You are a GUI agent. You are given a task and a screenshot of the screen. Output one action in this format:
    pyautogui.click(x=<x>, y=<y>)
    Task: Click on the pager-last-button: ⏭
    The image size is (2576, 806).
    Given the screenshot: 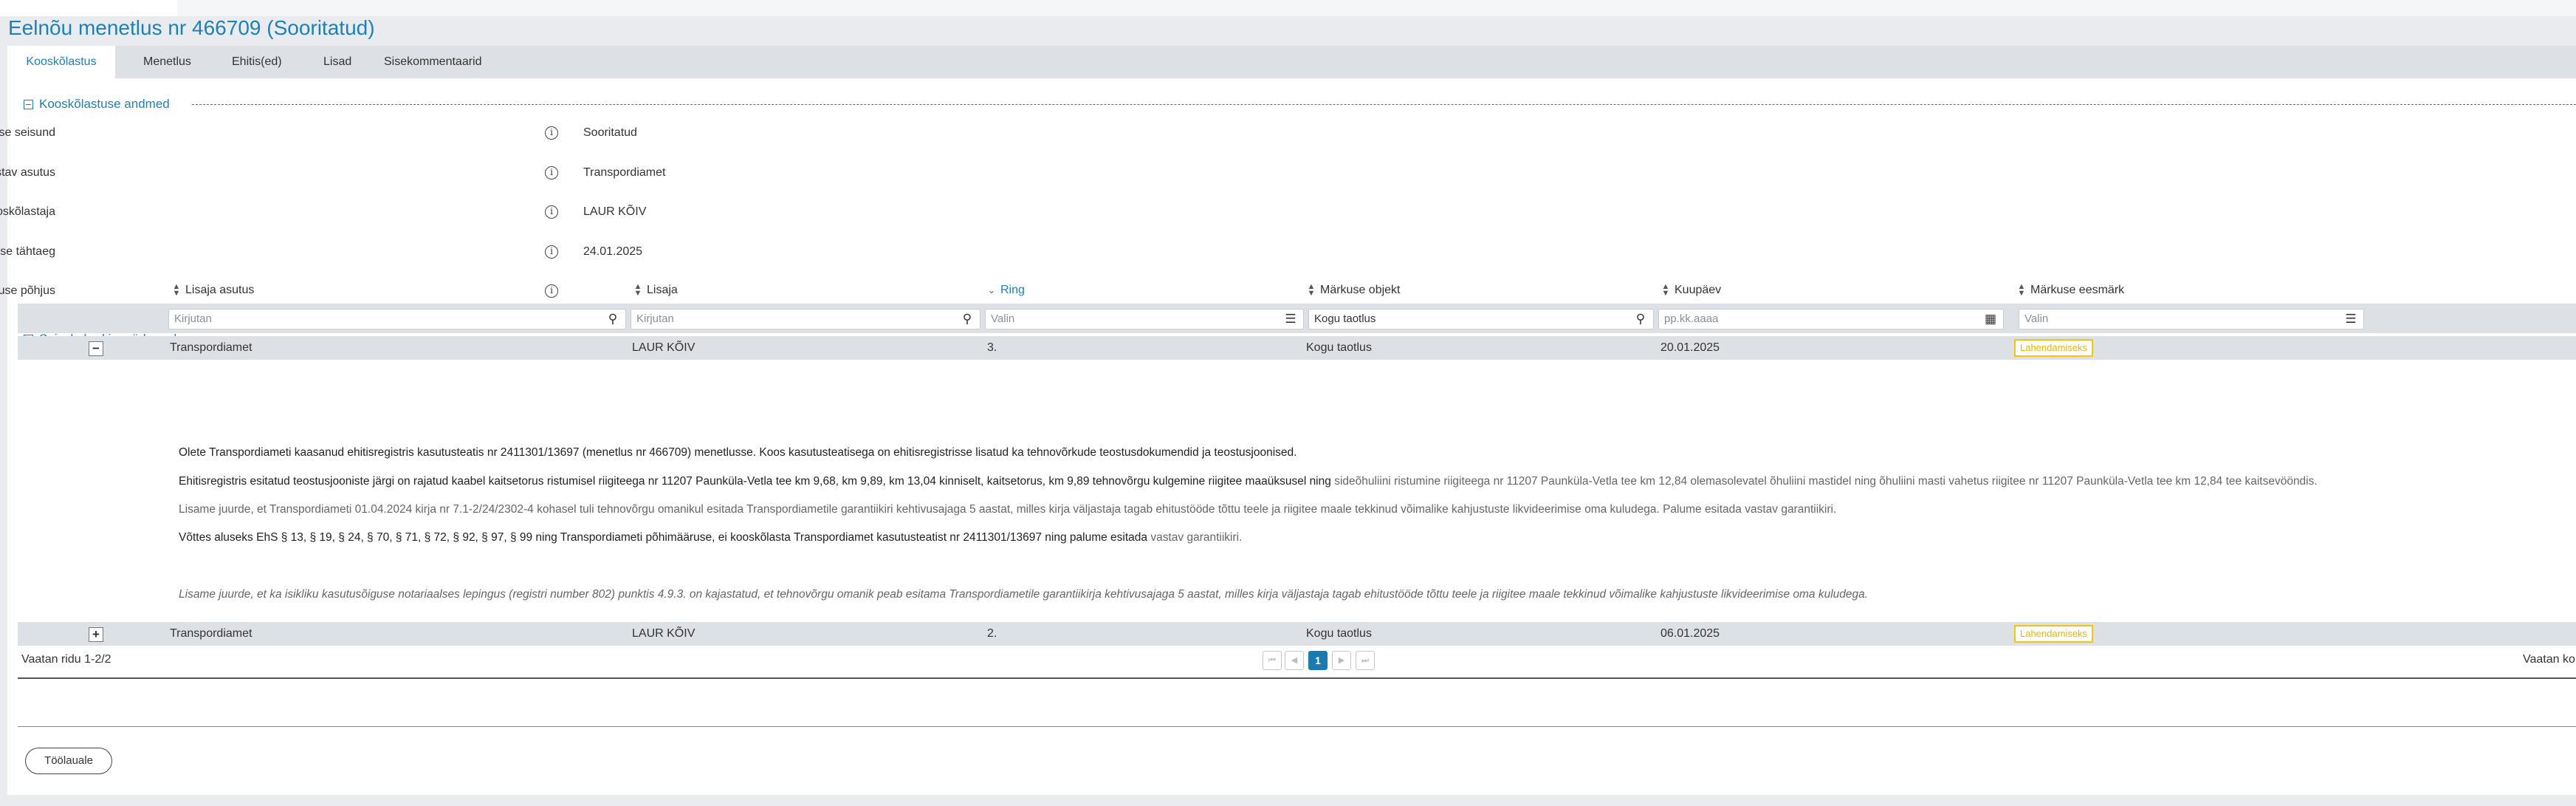 What is the action you would take?
    pyautogui.click(x=1365, y=660)
    